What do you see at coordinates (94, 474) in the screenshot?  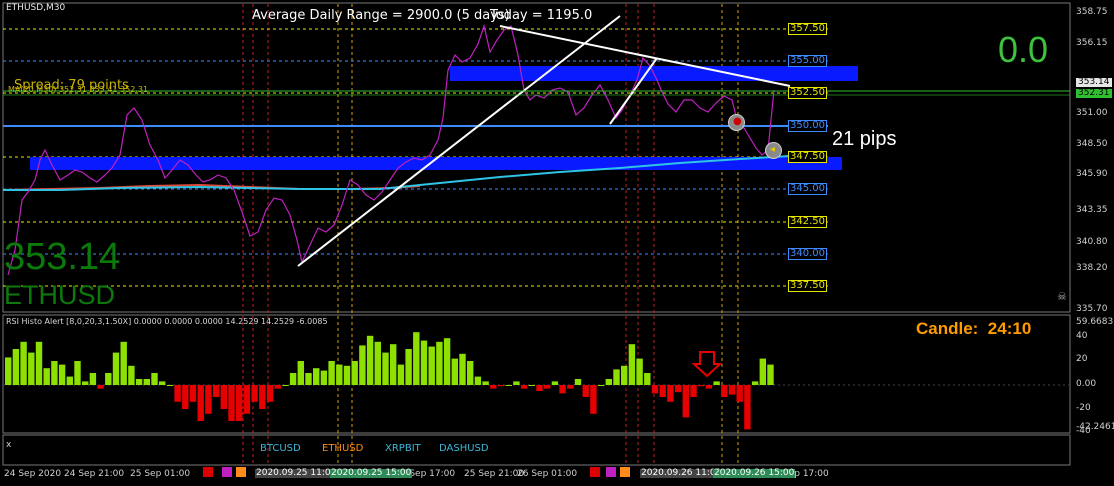 I see `time-tick-label: 24 Sep 21:00` at bounding box center [94, 474].